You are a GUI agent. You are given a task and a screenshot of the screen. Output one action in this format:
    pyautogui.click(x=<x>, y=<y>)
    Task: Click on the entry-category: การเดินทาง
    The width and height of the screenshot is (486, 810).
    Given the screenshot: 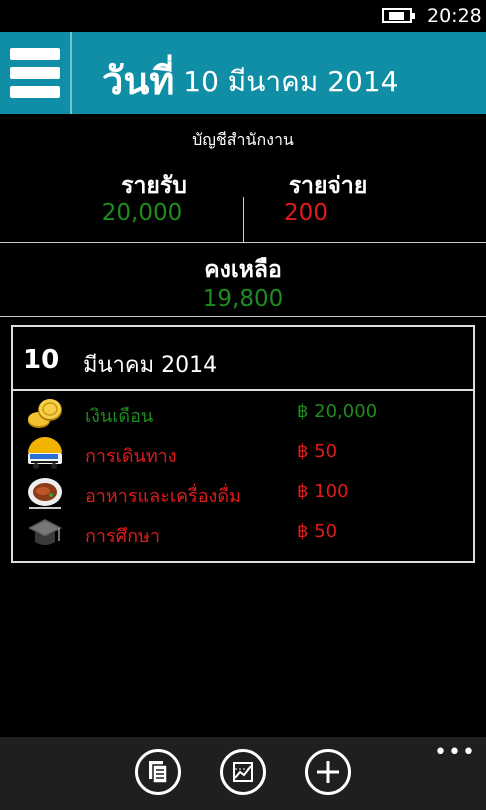 What is the action you would take?
    pyautogui.click(x=131, y=456)
    